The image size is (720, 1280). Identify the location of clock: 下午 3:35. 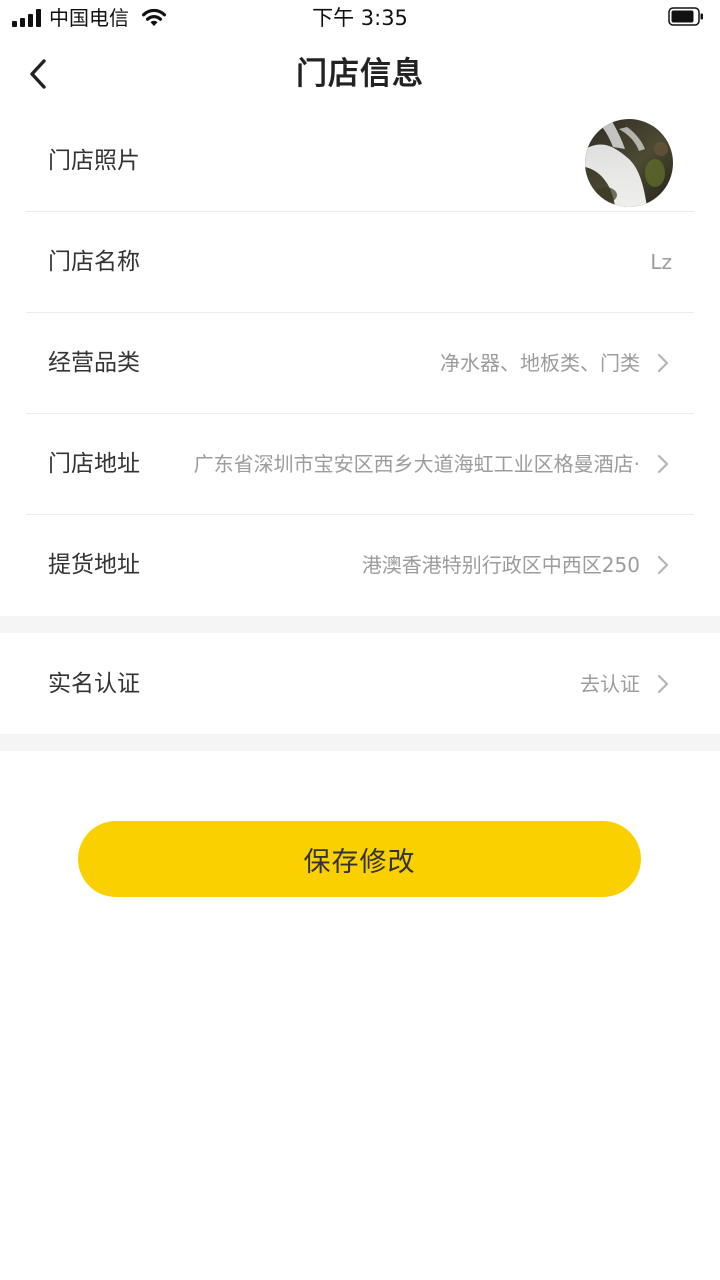
(360, 18).